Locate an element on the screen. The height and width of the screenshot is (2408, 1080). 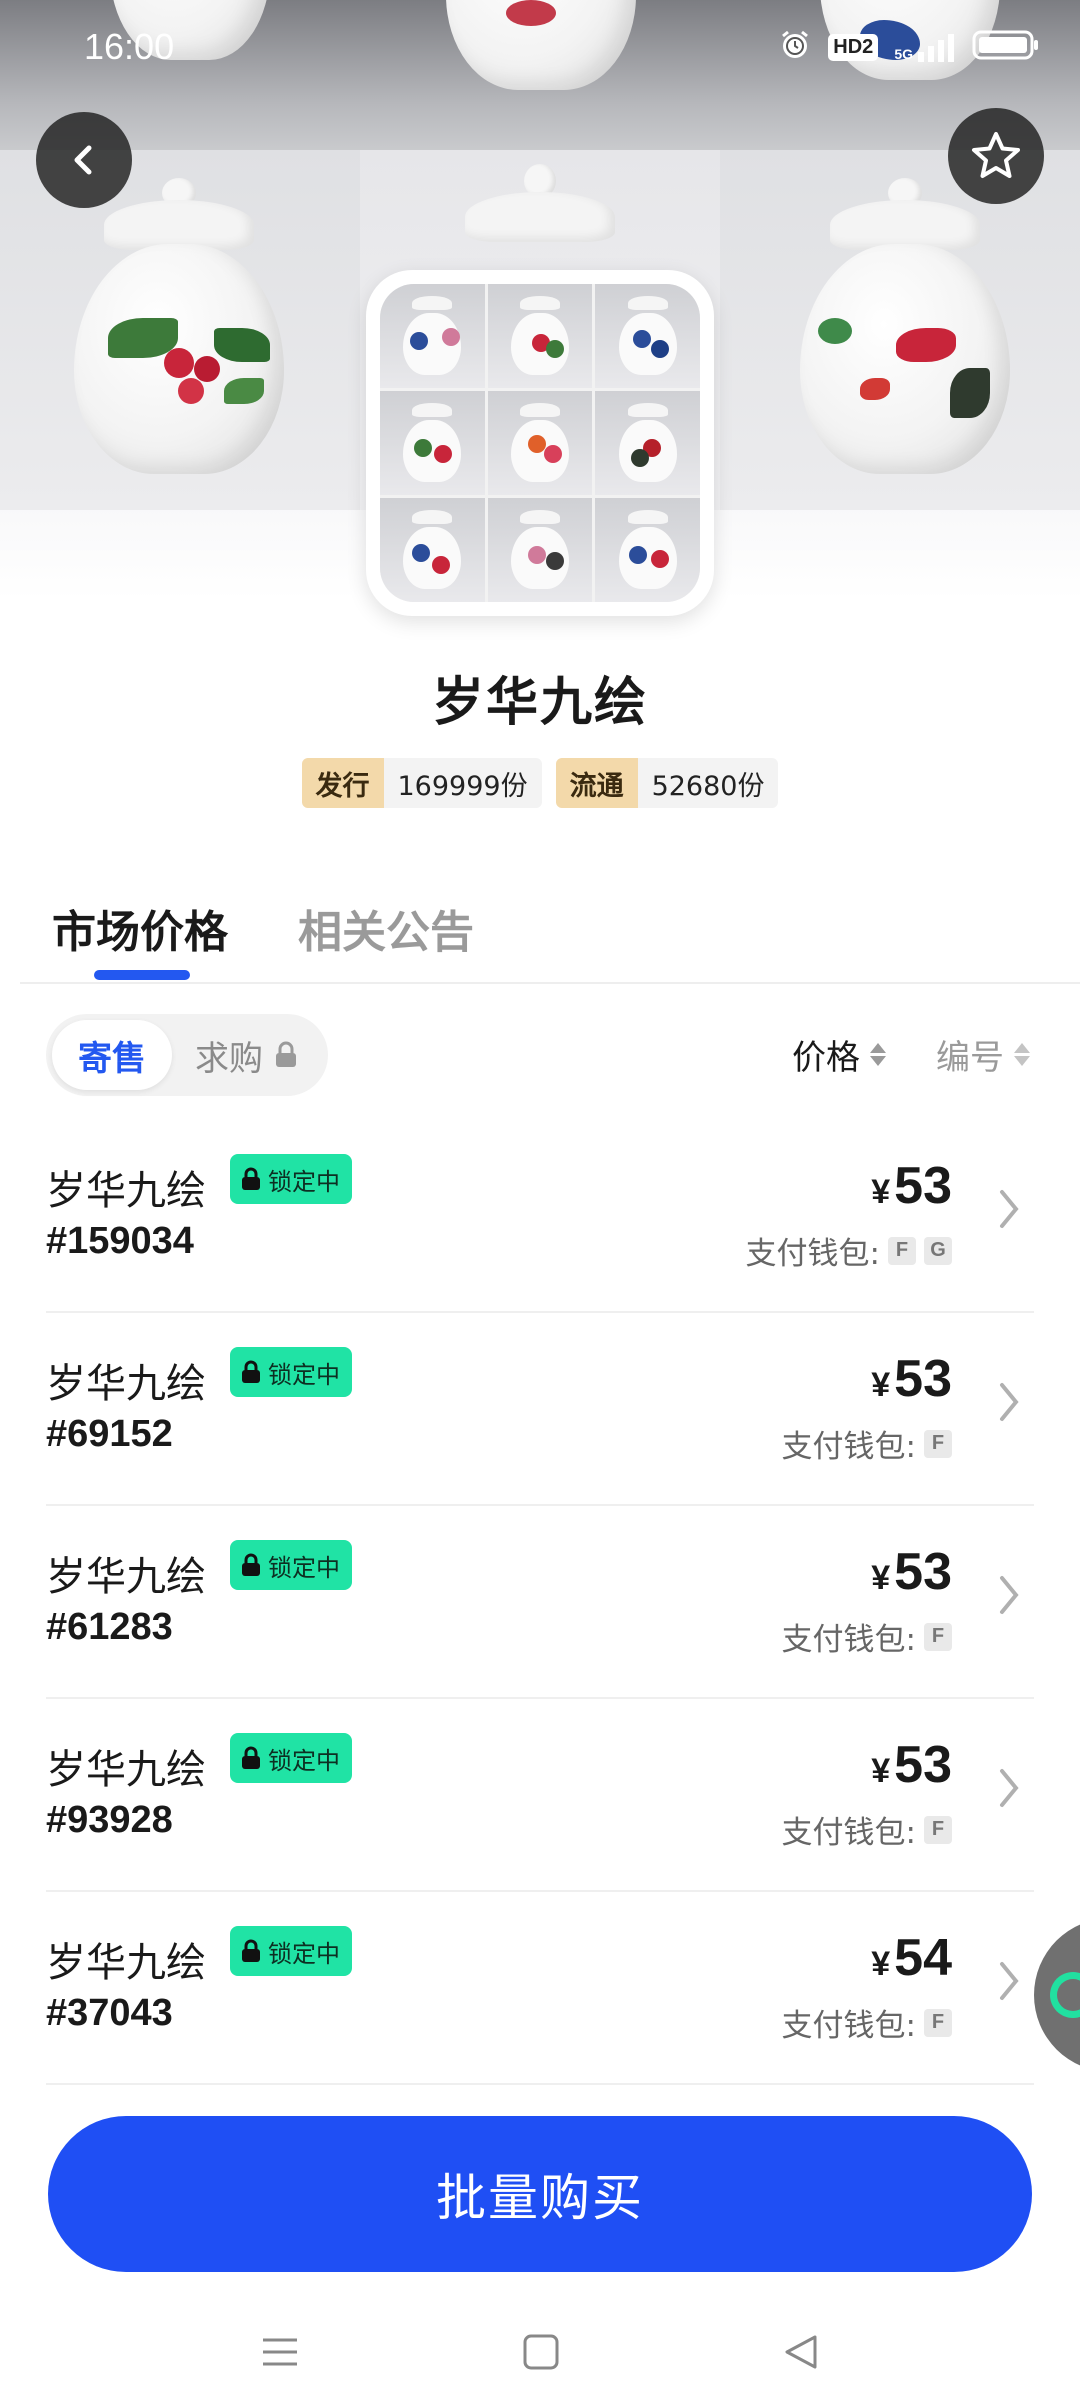
sort-number-label: 编号 is located at coordinates (970, 1058).